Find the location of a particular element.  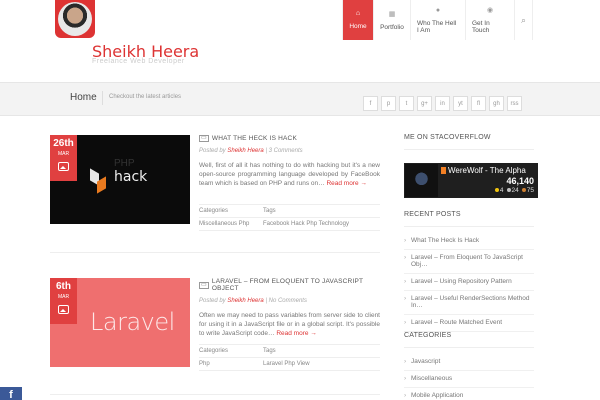

rss-icon: rss is located at coordinates (514, 103).